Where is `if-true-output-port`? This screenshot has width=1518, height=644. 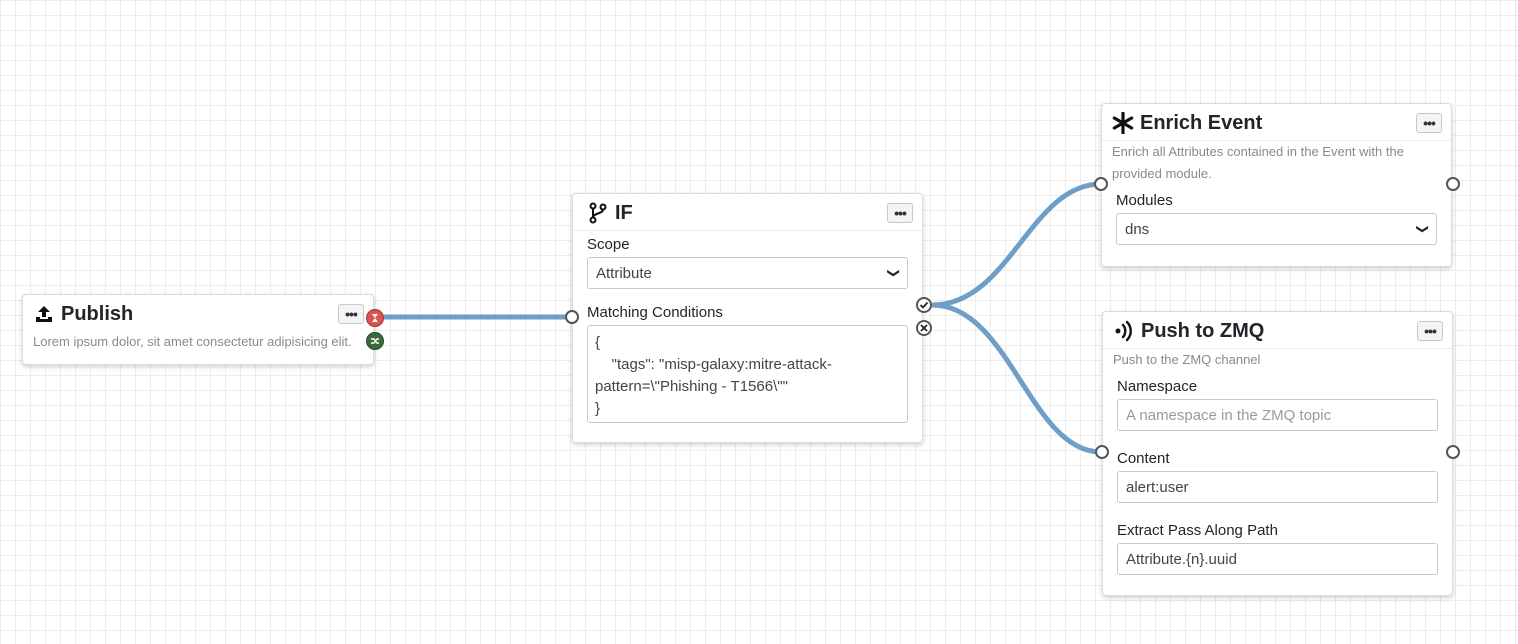
if-true-output-port is located at coordinates (924, 305).